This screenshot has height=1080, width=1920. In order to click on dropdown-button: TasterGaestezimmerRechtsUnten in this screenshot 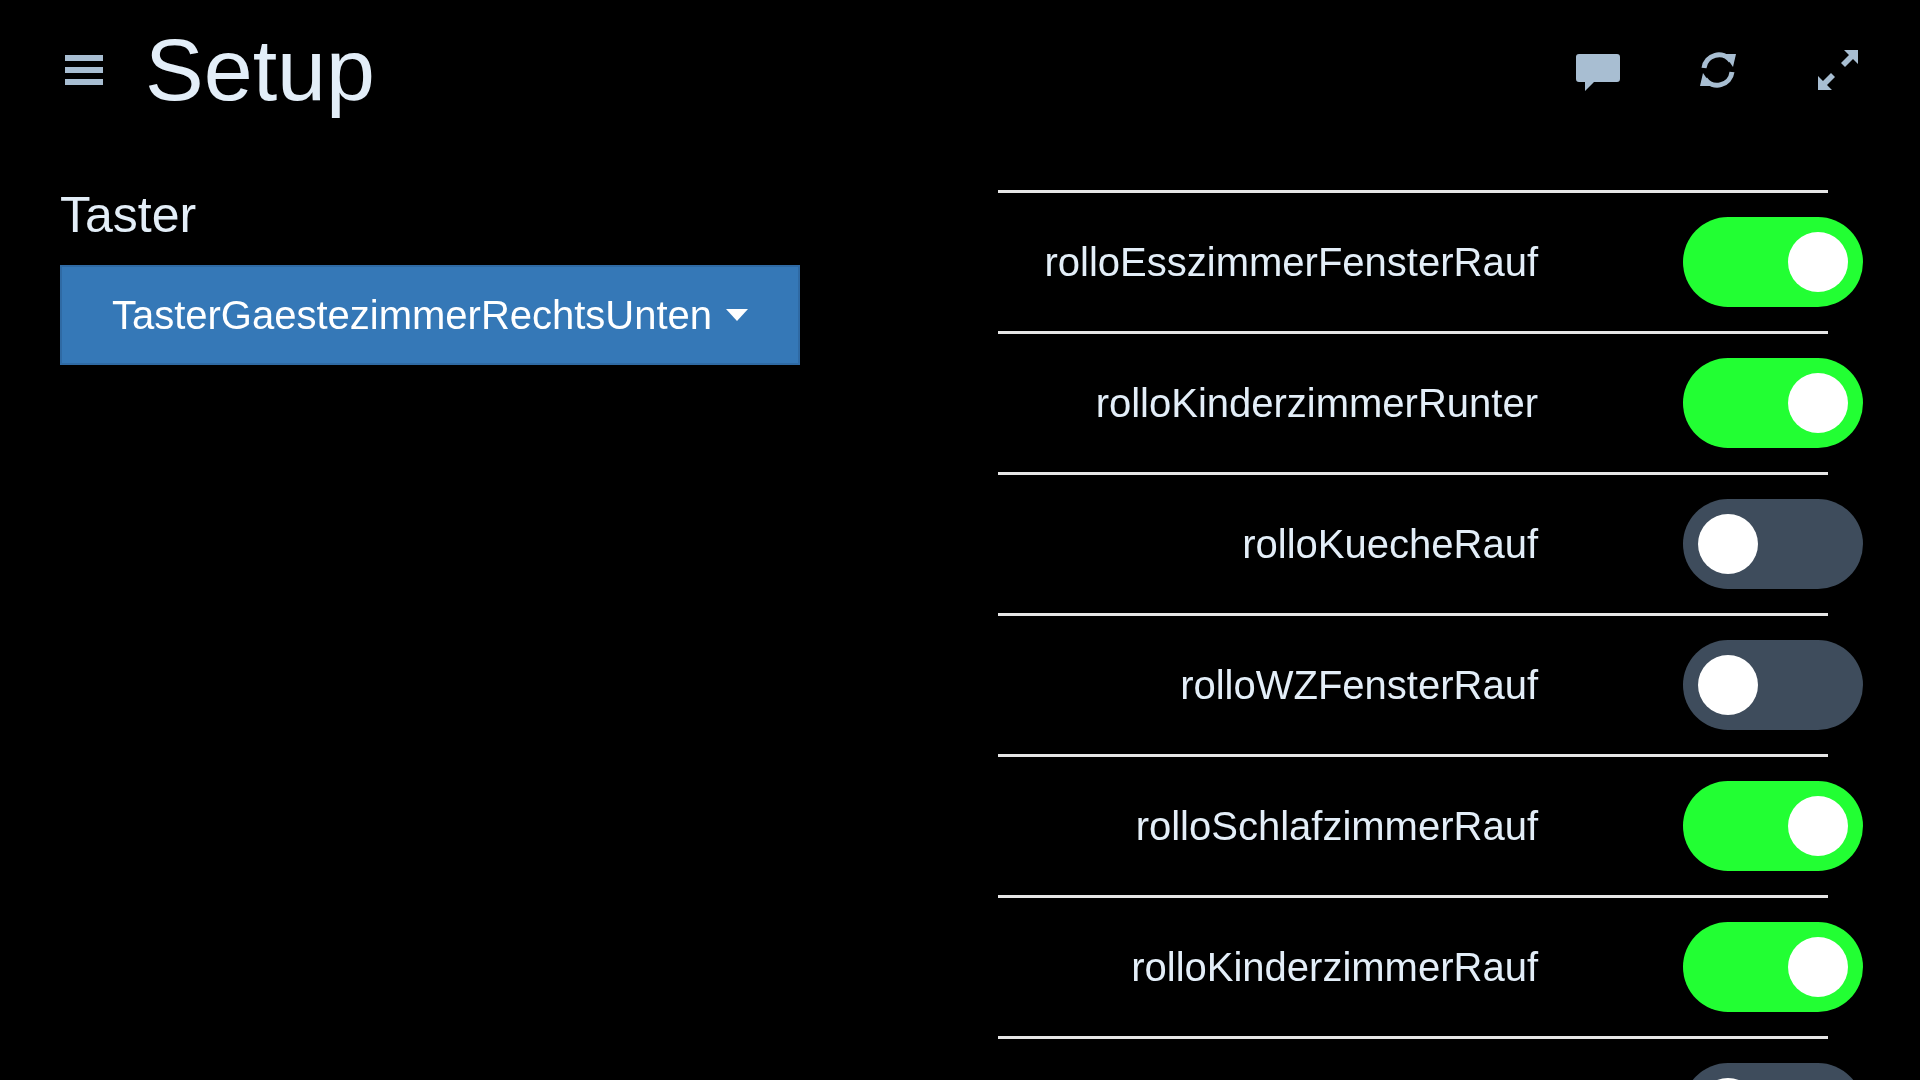, I will do `click(430, 315)`.